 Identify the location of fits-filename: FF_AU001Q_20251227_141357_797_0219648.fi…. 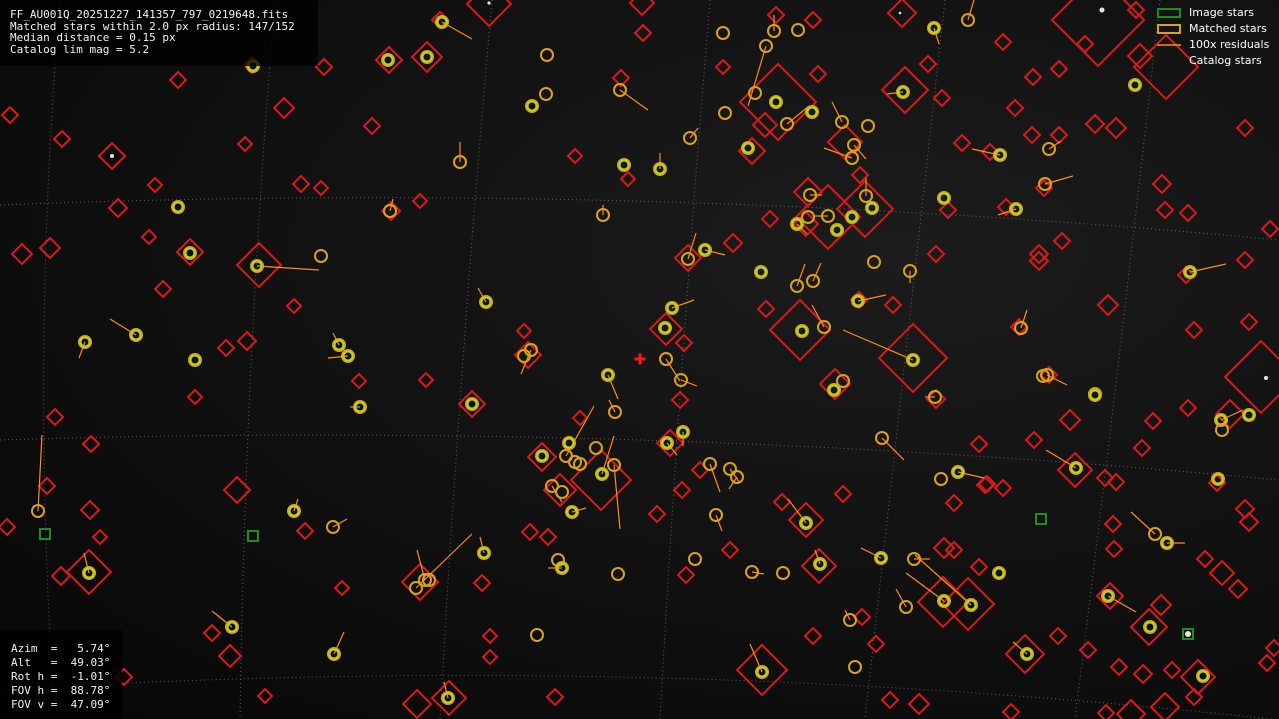
(149, 14).